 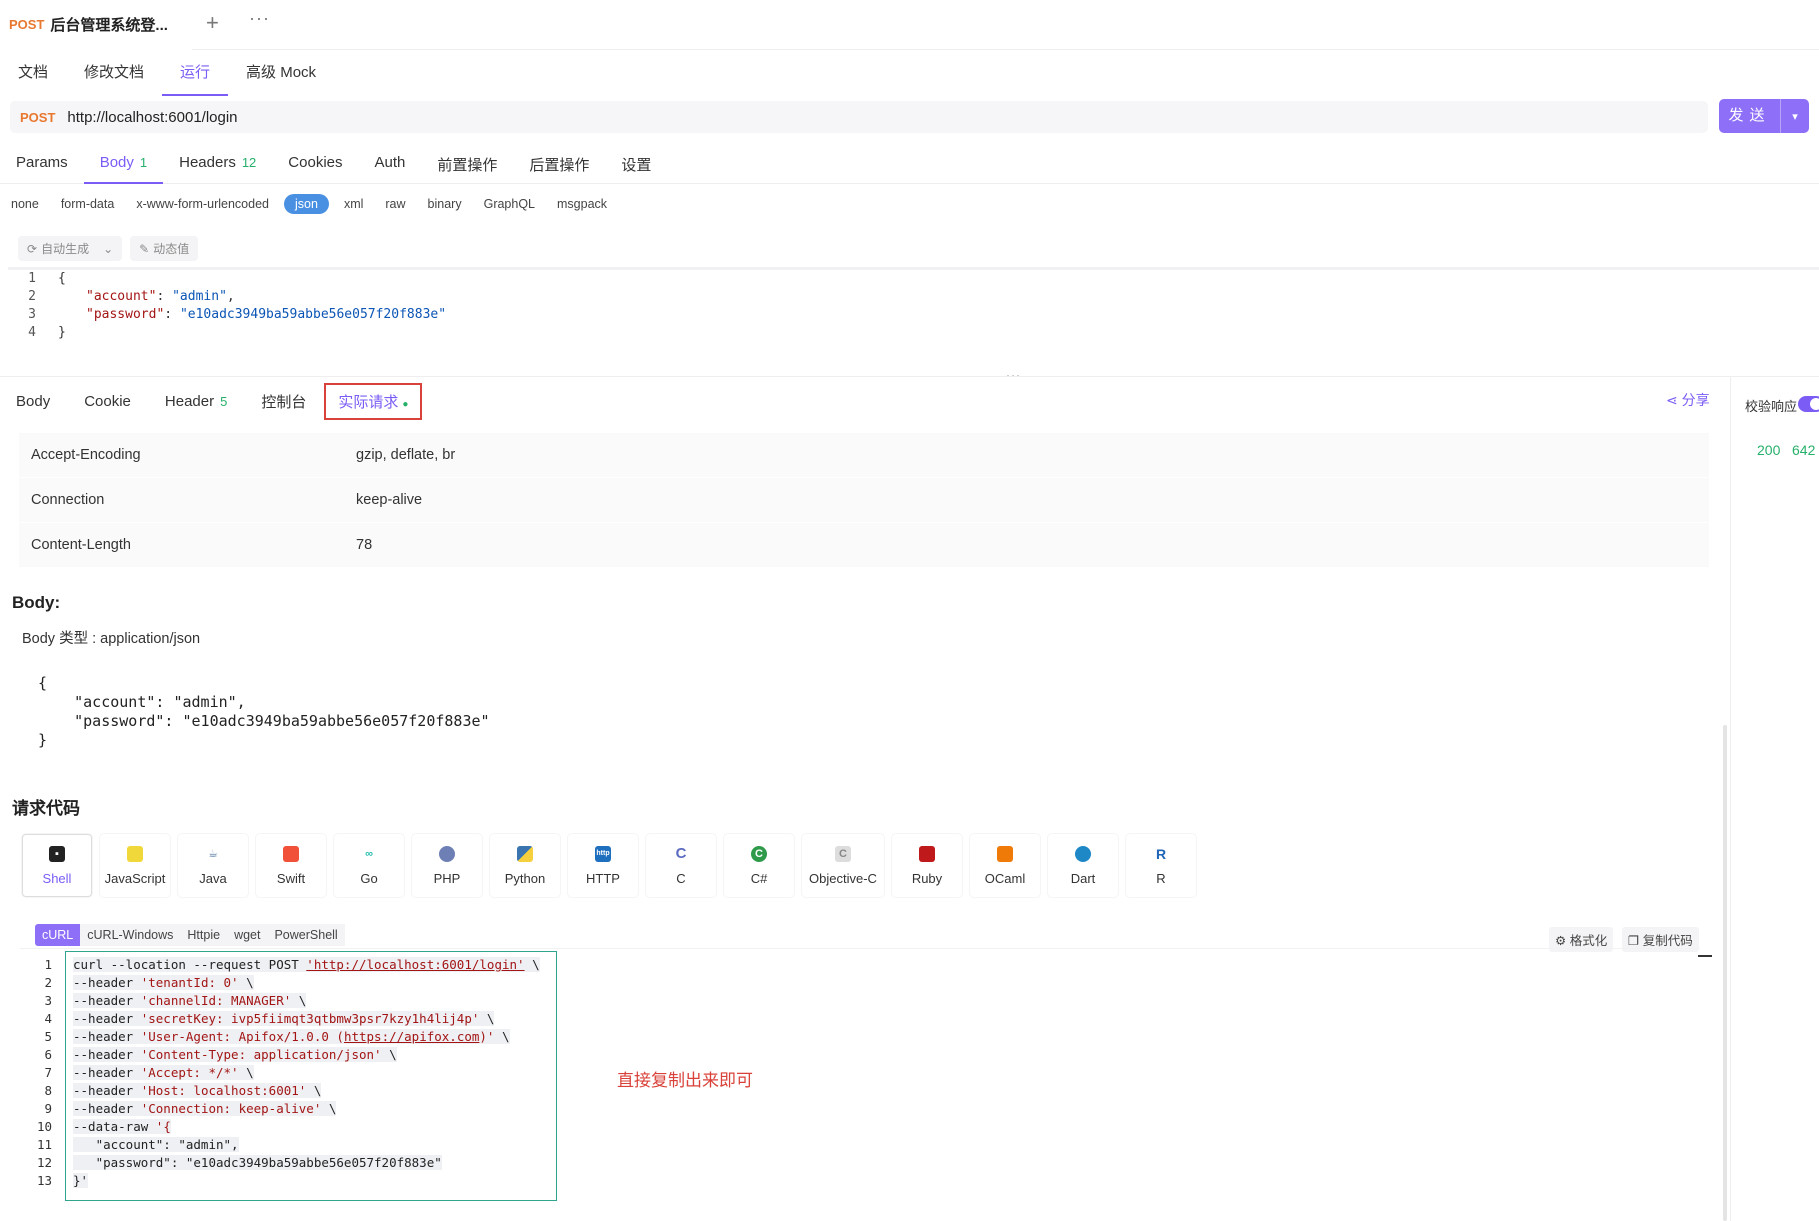 What do you see at coordinates (373, 401) in the screenshot?
I see `resp-tab-actual-request: 实际请求 ●` at bounding box center [373, 401].